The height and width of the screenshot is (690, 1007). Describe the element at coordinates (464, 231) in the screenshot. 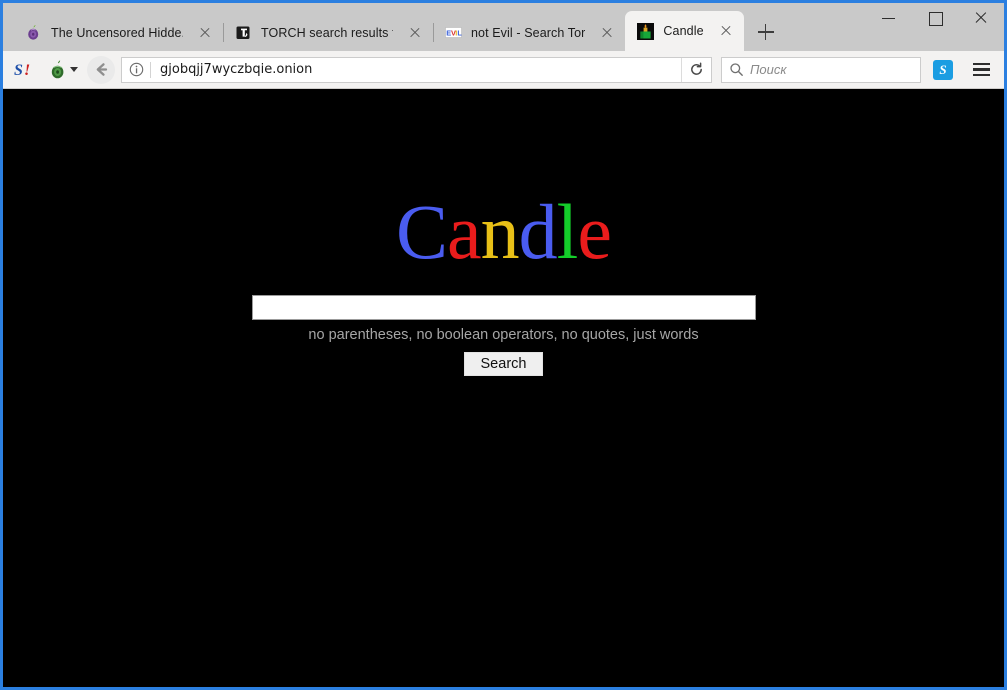

I see `logo-letter-a: a` at that location.